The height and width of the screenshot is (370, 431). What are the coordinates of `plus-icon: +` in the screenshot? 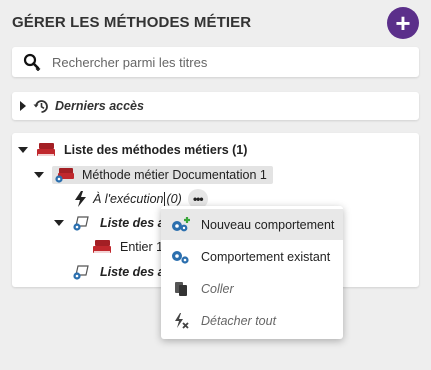 It's located at (403, 23).